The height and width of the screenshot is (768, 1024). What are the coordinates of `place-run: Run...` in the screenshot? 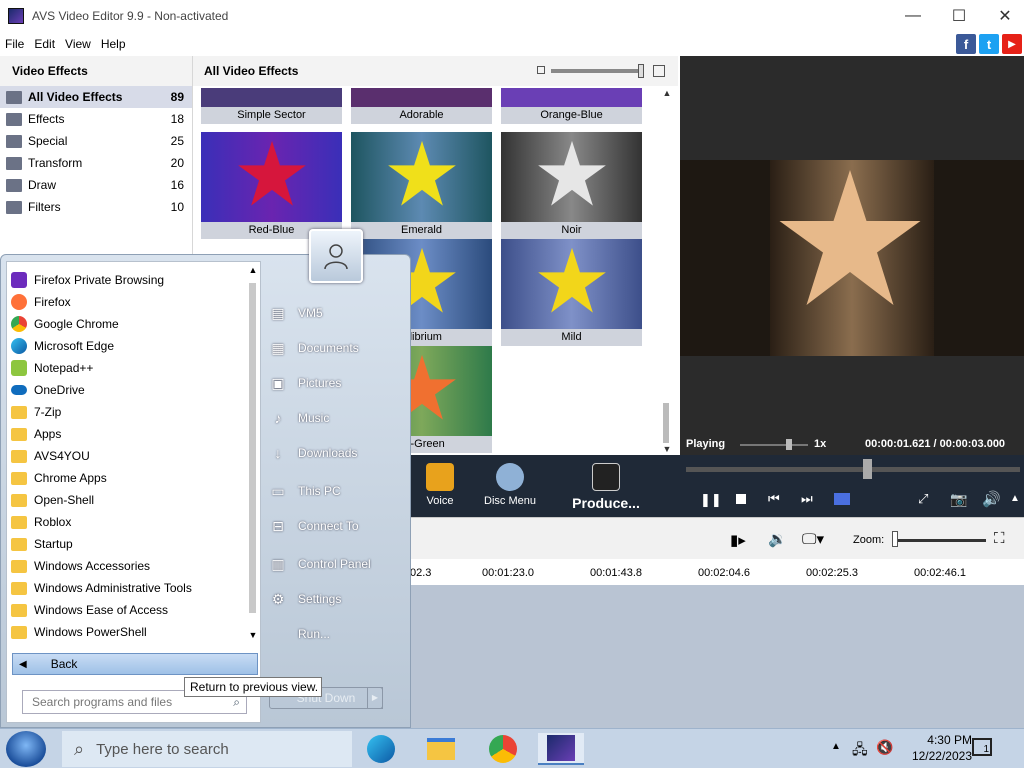 It's located at (300, 634).